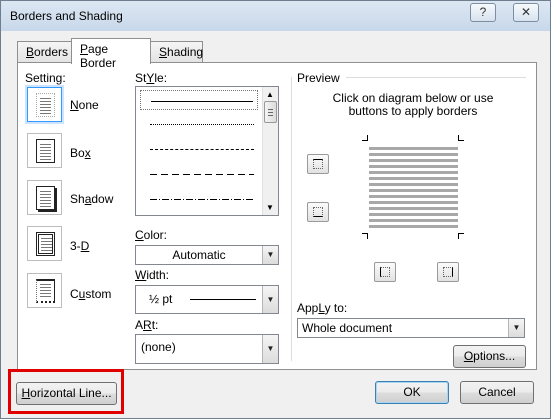 The height and width of the screenshot is (419, 551). I want to click on width-value: ½ pt, so click(161, 299).